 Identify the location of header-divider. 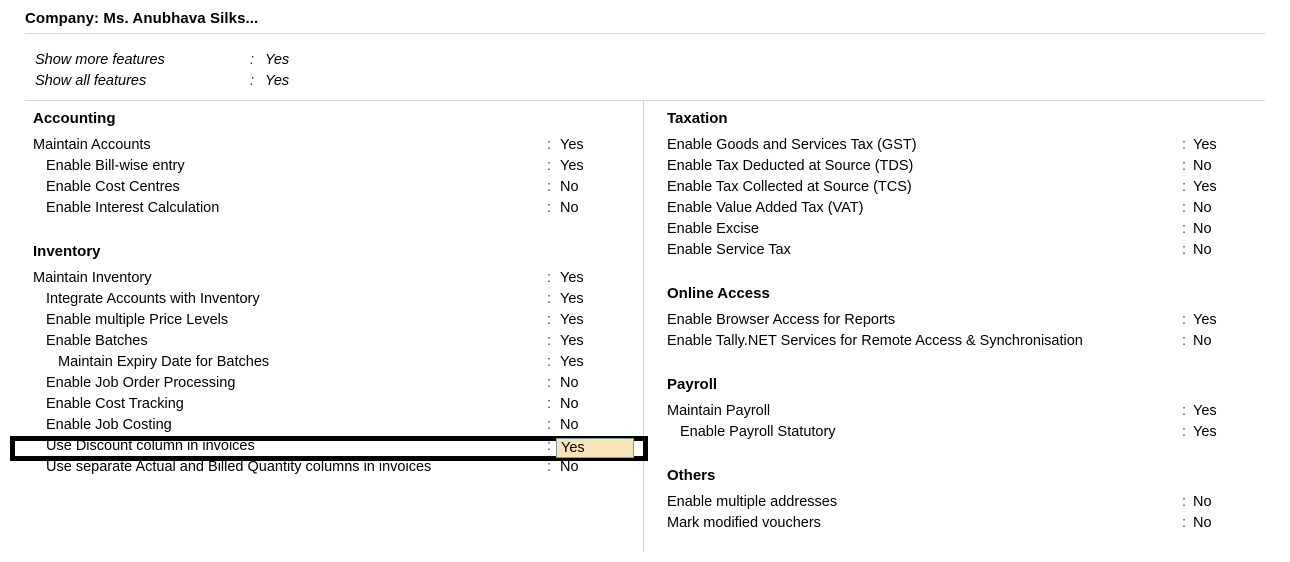
(645, 33).